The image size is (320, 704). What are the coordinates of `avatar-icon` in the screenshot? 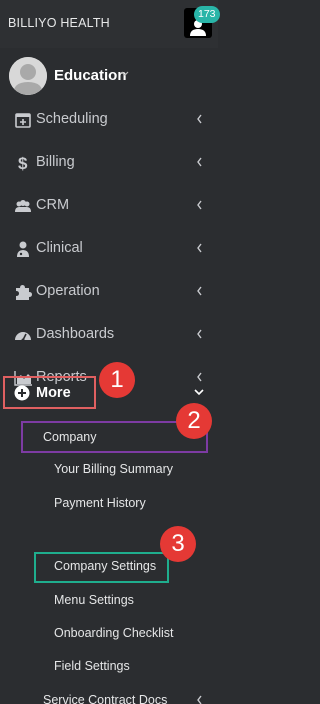 It's located at (28, 76).